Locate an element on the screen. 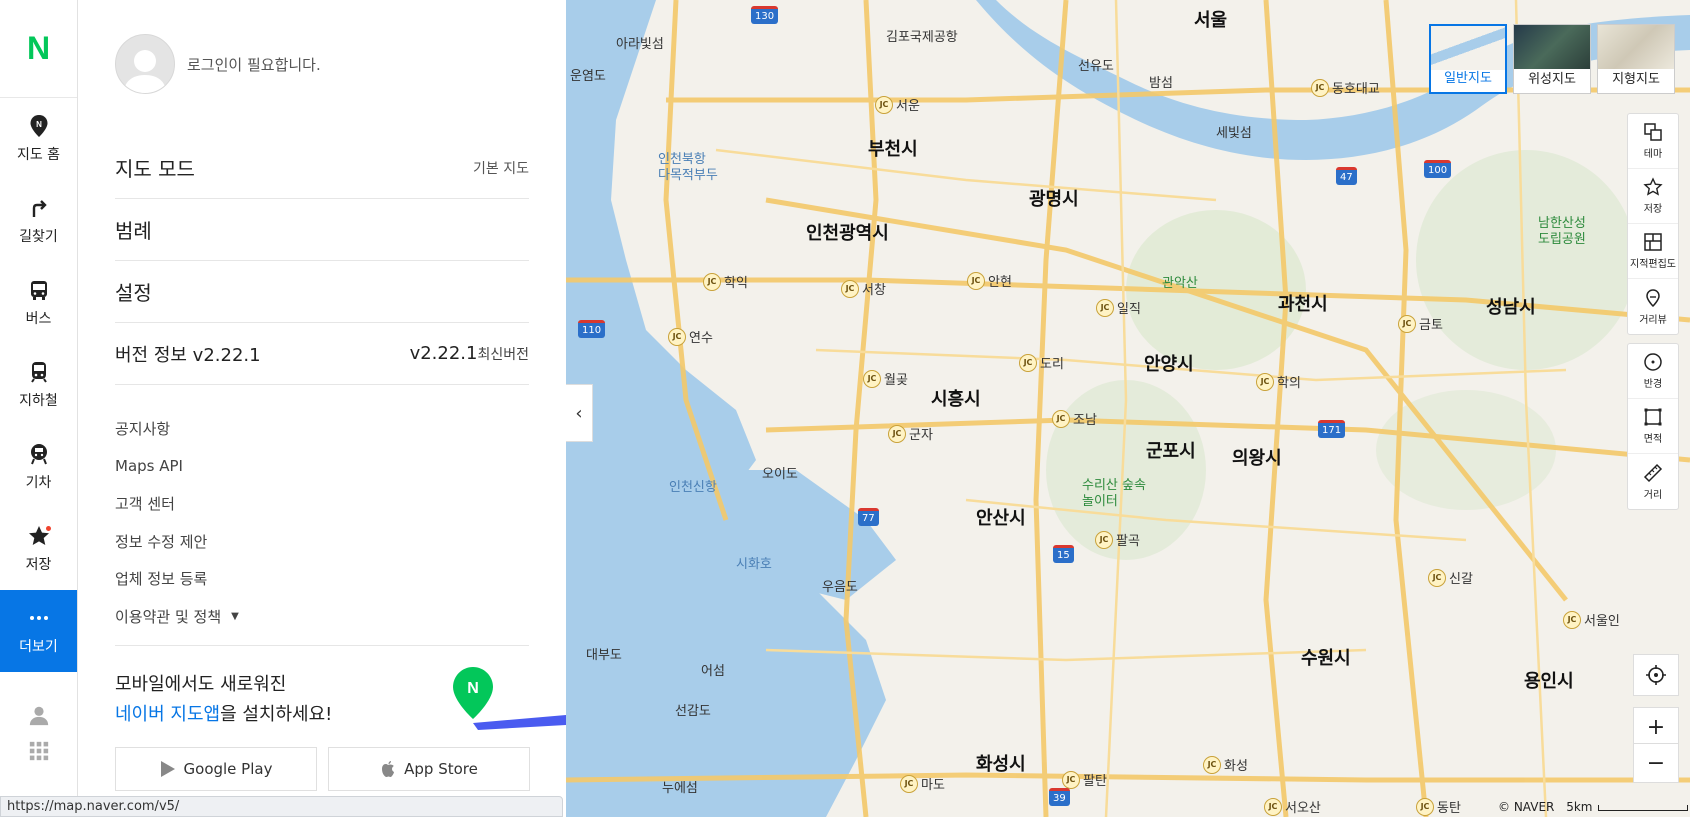 The image size is (1690, 817). label-undongdo: 운염도 is located at coordinates (588, 74).